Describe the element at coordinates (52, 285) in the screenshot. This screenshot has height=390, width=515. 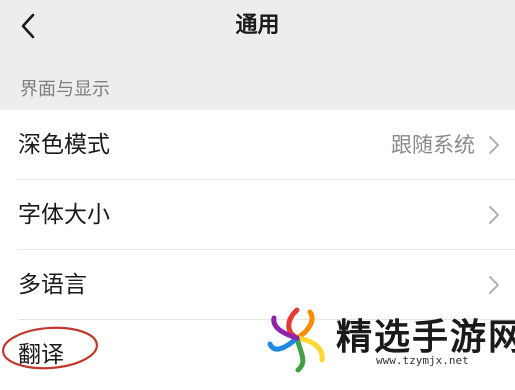
I see `row-label: 多语言` at that location.